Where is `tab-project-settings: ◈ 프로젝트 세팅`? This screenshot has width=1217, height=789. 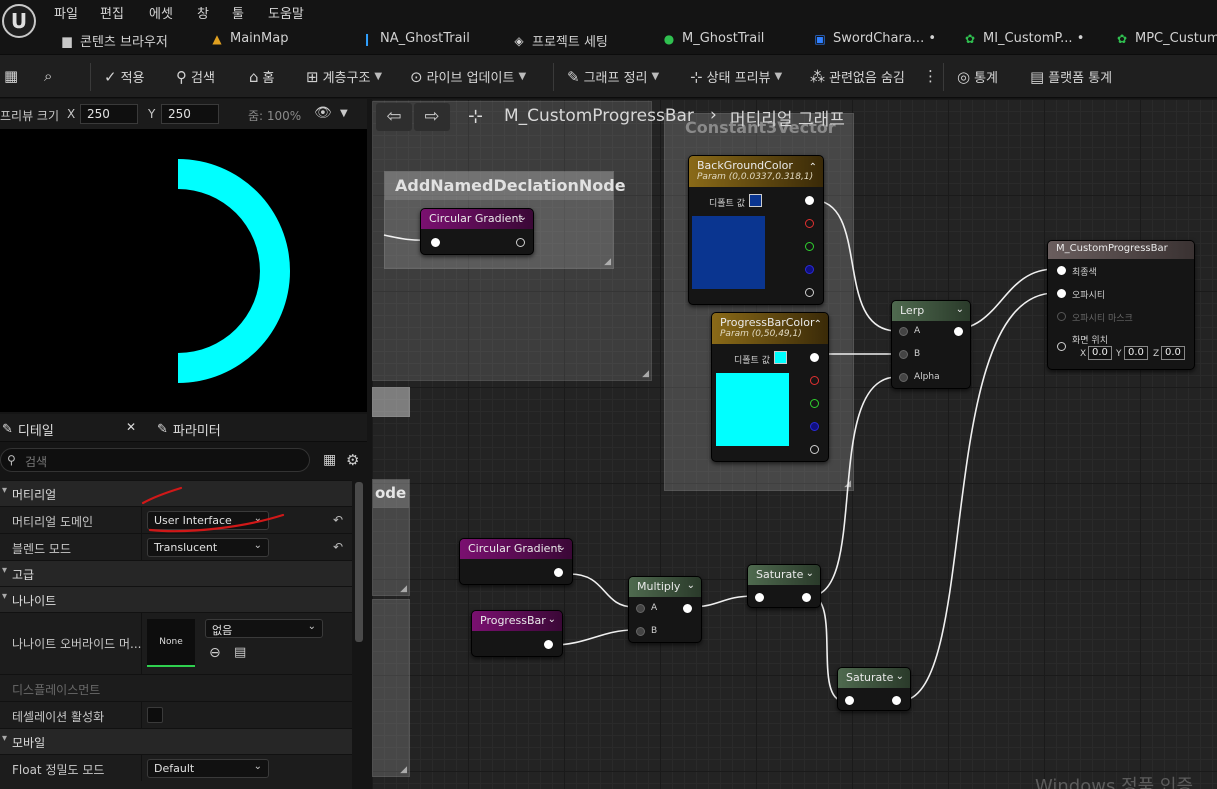
tab-project-settings: ◈ 프로젝트 세팅 is located at coordinates (560, 41).